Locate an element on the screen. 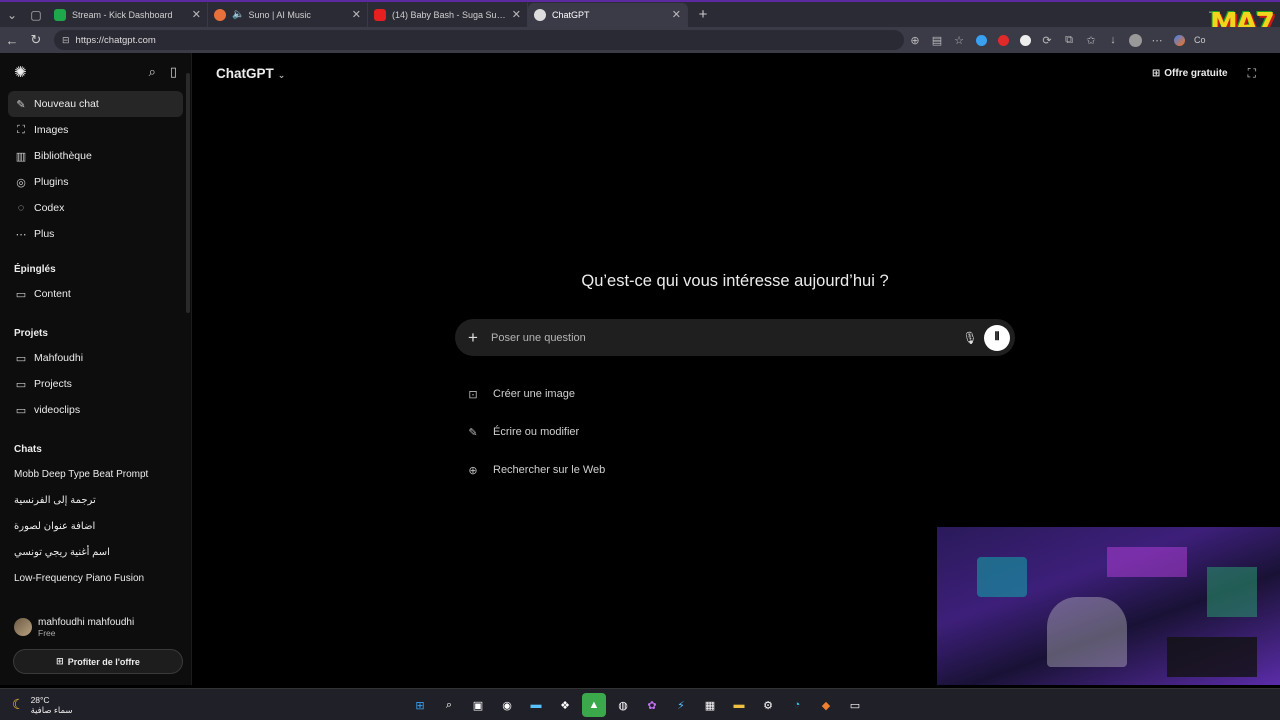 The height and width of the screenshot is (720, 1280). workspaces-icon: ▢ is located at coordinates (36, 15).